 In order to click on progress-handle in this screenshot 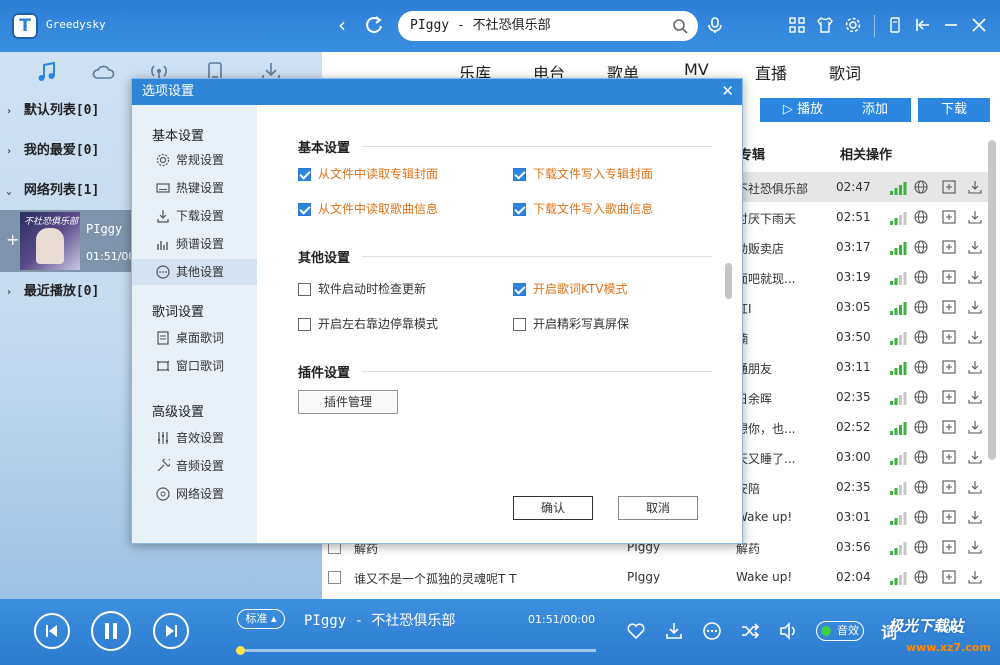, I will do `click(240, 650)`.